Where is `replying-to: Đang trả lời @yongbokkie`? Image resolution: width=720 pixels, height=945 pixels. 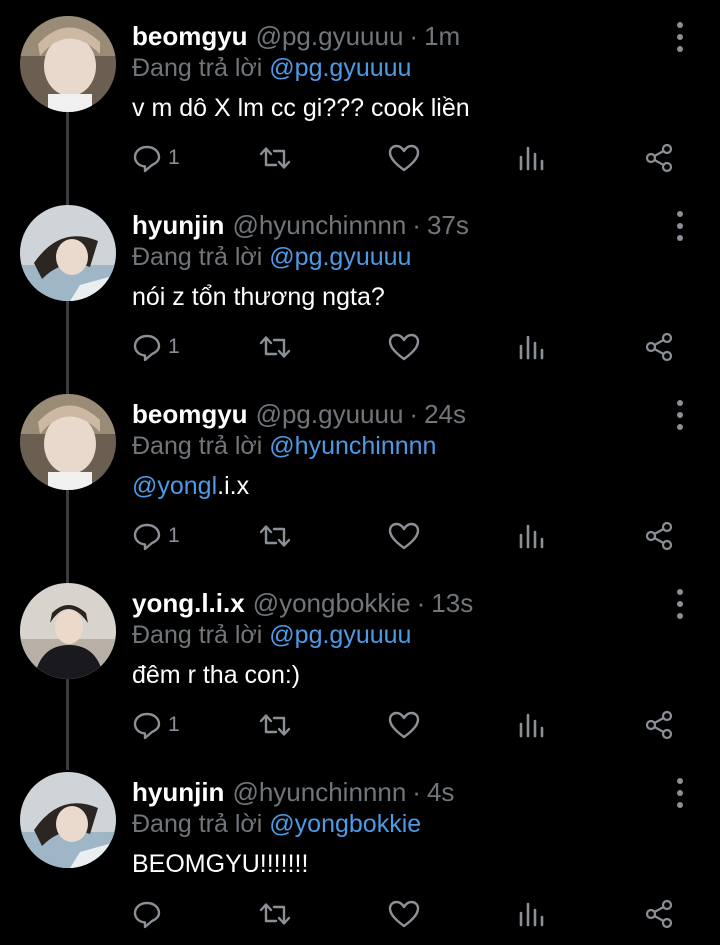
replying-to: Đang trả lời @yongbokkie is located at coordinates (276, 824).